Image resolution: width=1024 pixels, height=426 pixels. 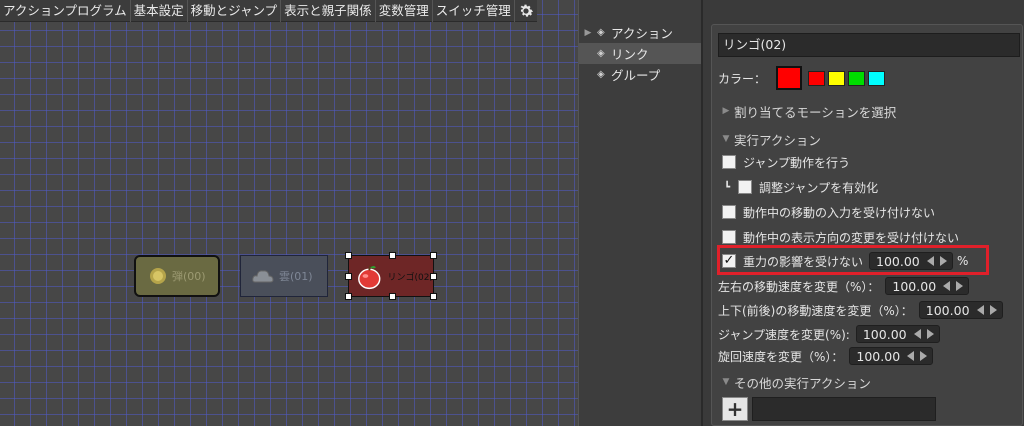 What do you see at coordinates (851, 237) in the screenshot?
I see `checkbox-label: 動作中の表示方向の変更を受け付けない` at bounding box center [851, 237].